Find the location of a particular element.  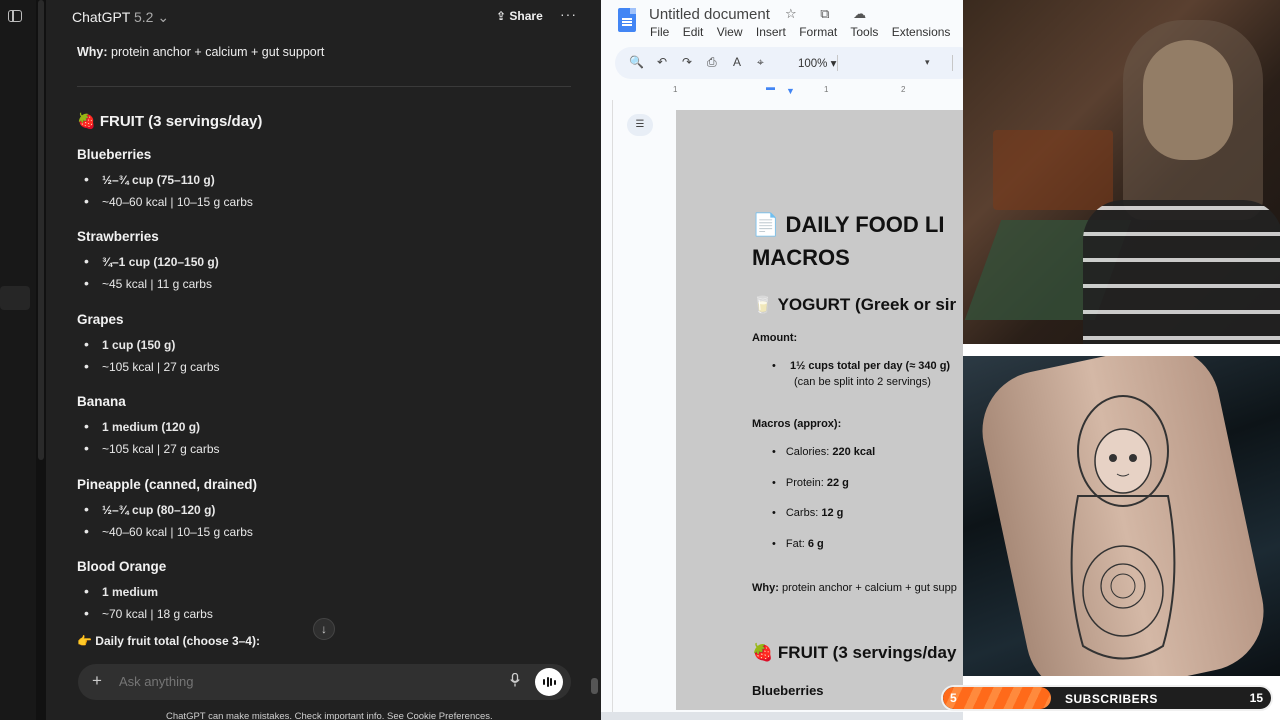

vertical-ruler is located at coordinates (607, 410).